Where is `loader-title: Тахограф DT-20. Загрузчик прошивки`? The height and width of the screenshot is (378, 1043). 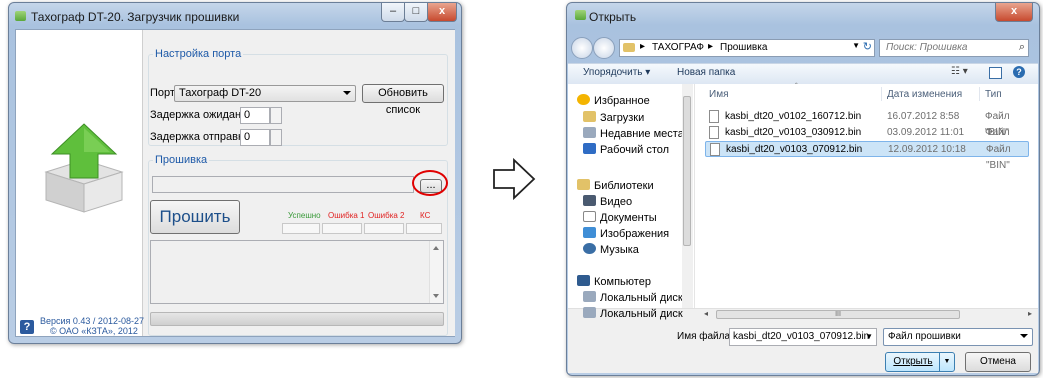 loader-title: Тахограф DT-20. Загрузчик прошивки is located at coordinates (135, 17).